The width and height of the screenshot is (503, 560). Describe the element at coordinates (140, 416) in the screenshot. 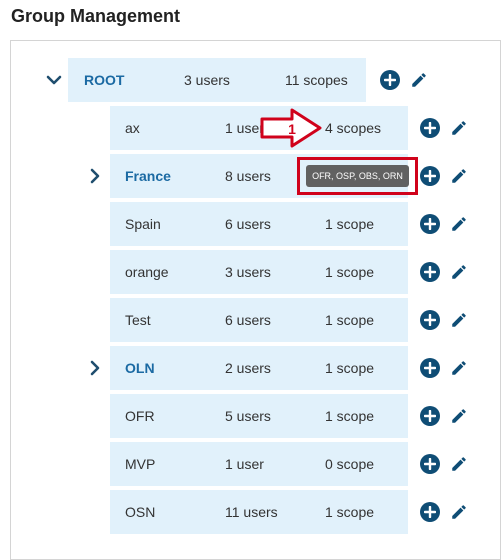

I see `group-name: OFR` at that location.